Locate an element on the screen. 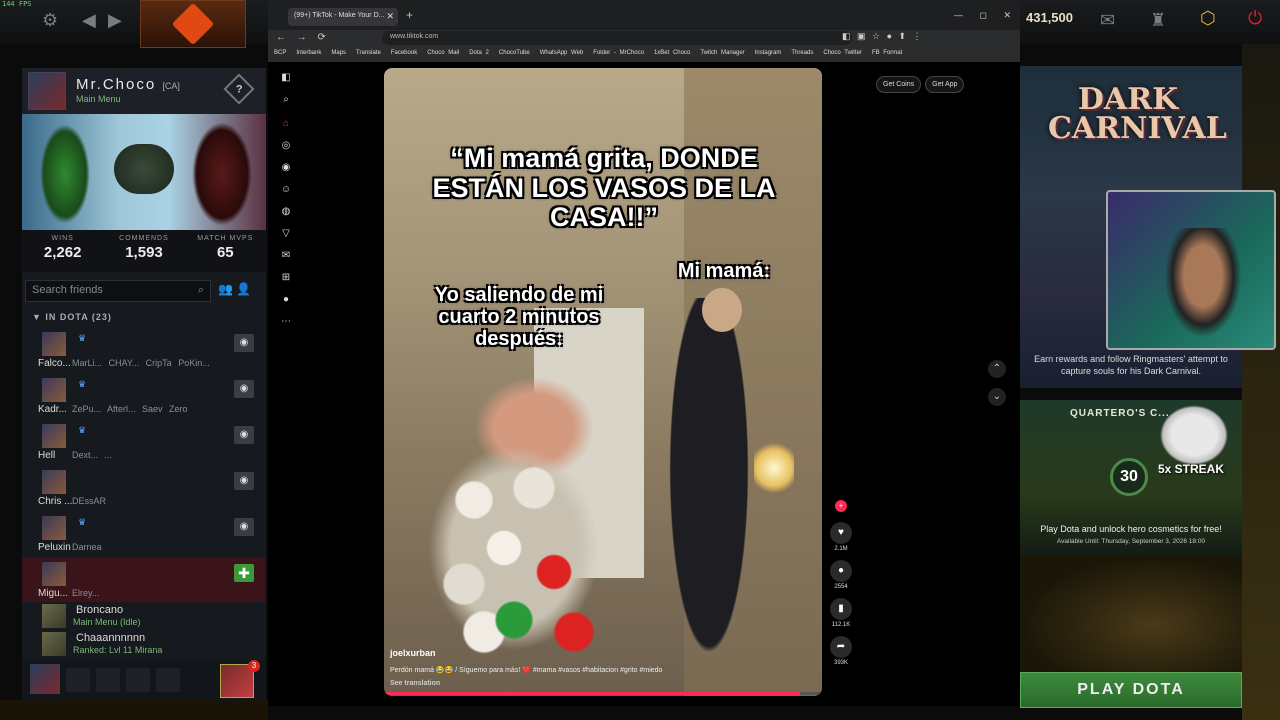 This screenshot has height=720, width=1280. friend-row: Chris ... DEssAR ◉ is located at coordinates (144, 488).